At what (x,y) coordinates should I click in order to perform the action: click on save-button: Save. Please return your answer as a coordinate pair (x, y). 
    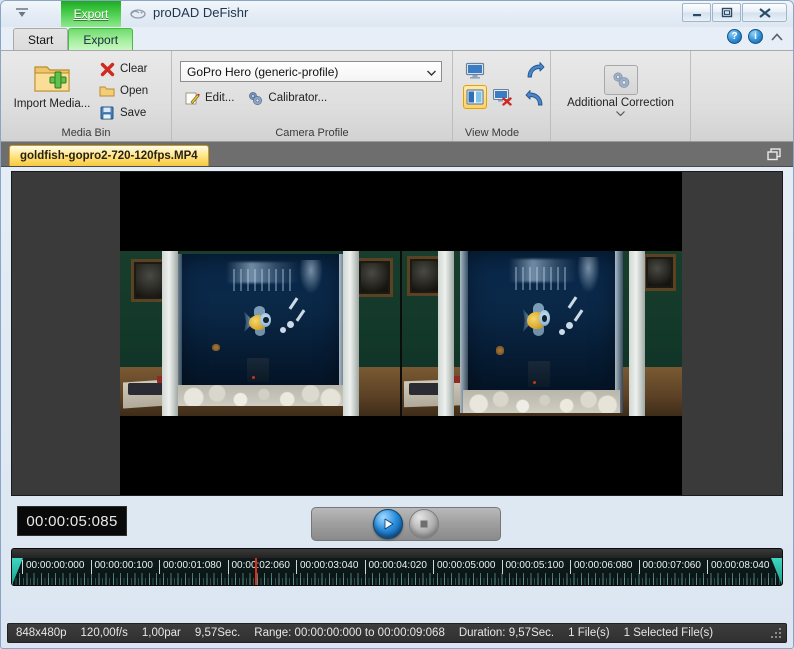
    Looking at the image, I should click on (125, 113).